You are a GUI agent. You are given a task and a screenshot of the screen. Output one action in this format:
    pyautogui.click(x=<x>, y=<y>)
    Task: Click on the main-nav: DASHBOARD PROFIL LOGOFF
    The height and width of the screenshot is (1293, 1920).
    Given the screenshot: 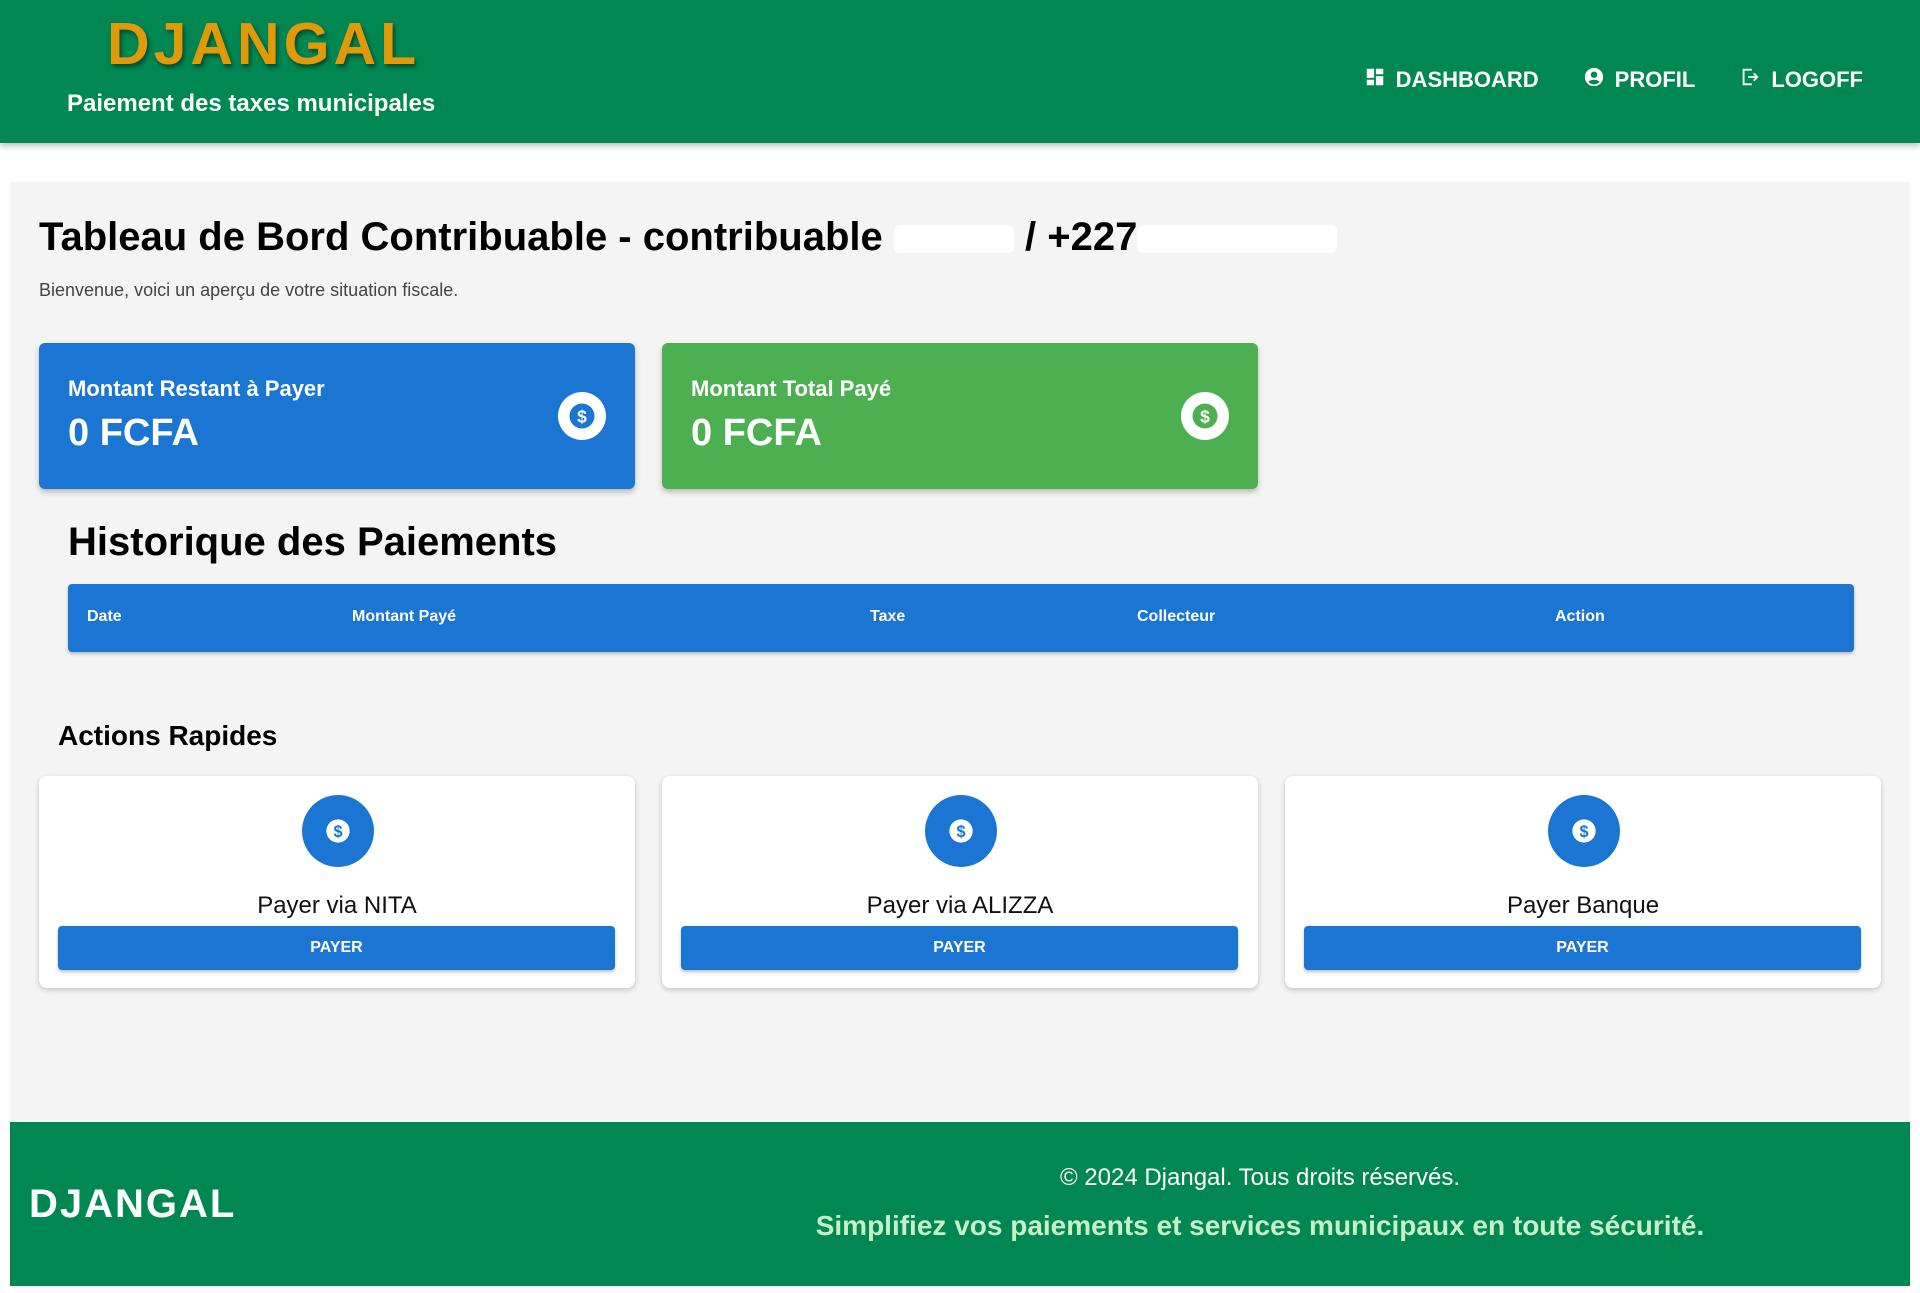 What is the action you would take?
    pyautogui.click(x=1613, y=80)
    